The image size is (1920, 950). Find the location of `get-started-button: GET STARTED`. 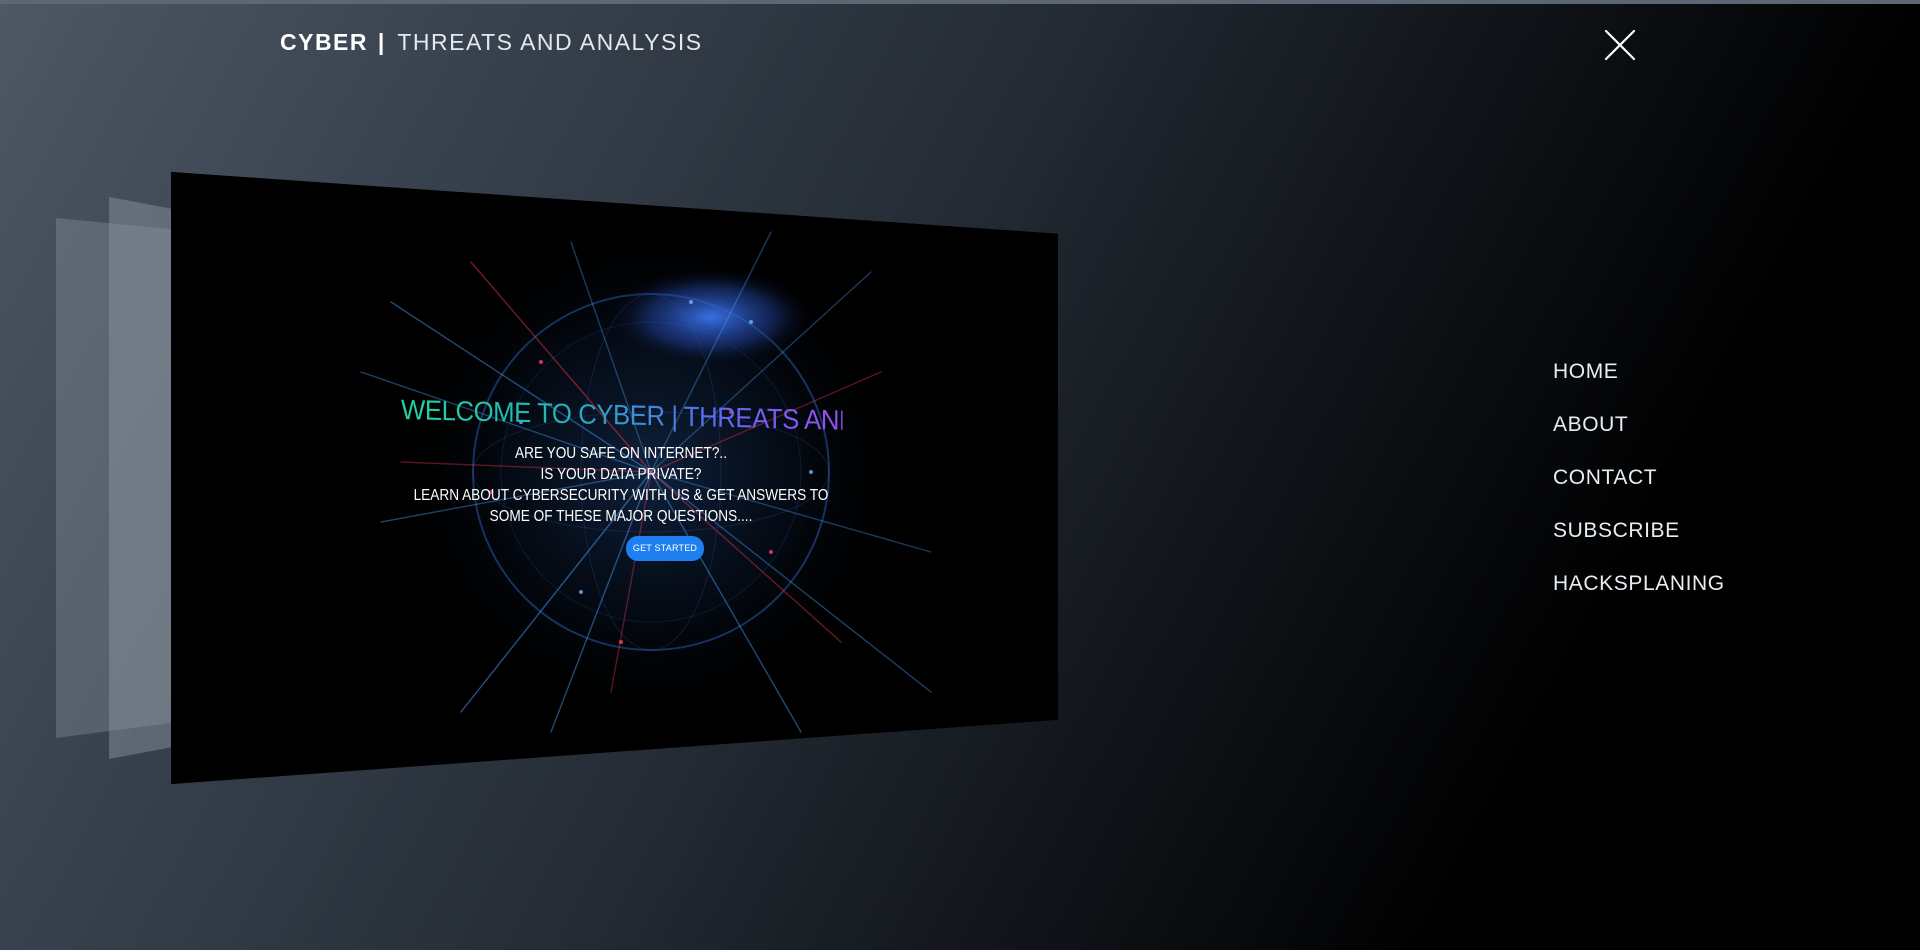

get-started-button: GET STARTED is located at coordinates (665, 548).